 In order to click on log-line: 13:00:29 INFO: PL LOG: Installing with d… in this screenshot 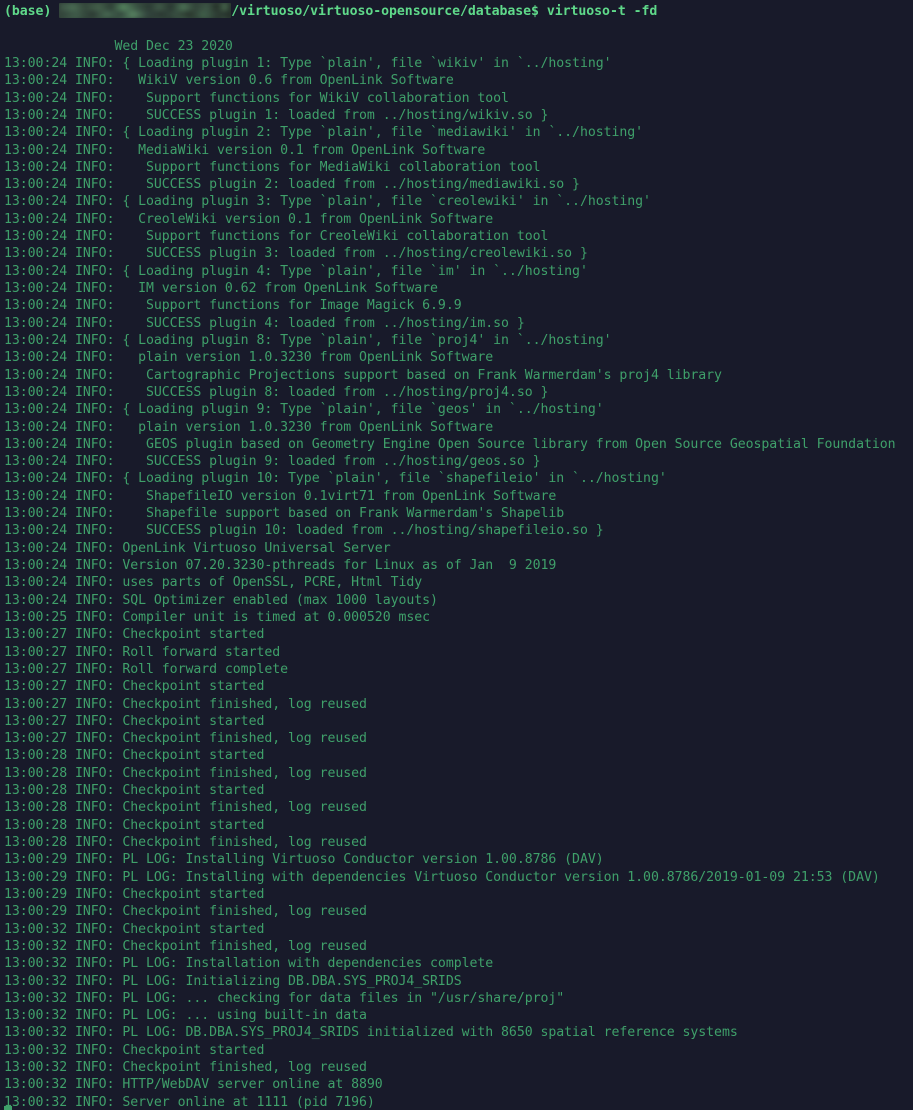, I will do `click(442, 877)`.